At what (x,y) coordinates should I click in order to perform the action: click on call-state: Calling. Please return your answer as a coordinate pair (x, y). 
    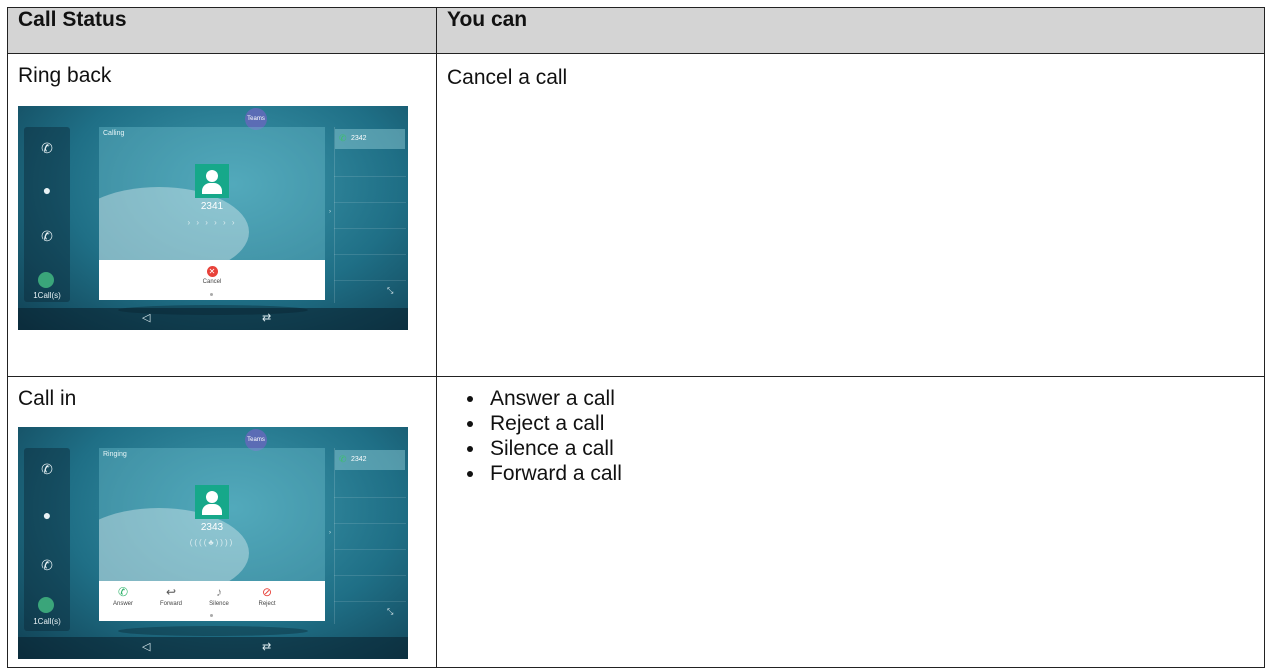
    Looking at the image, I should click on (114, 133).